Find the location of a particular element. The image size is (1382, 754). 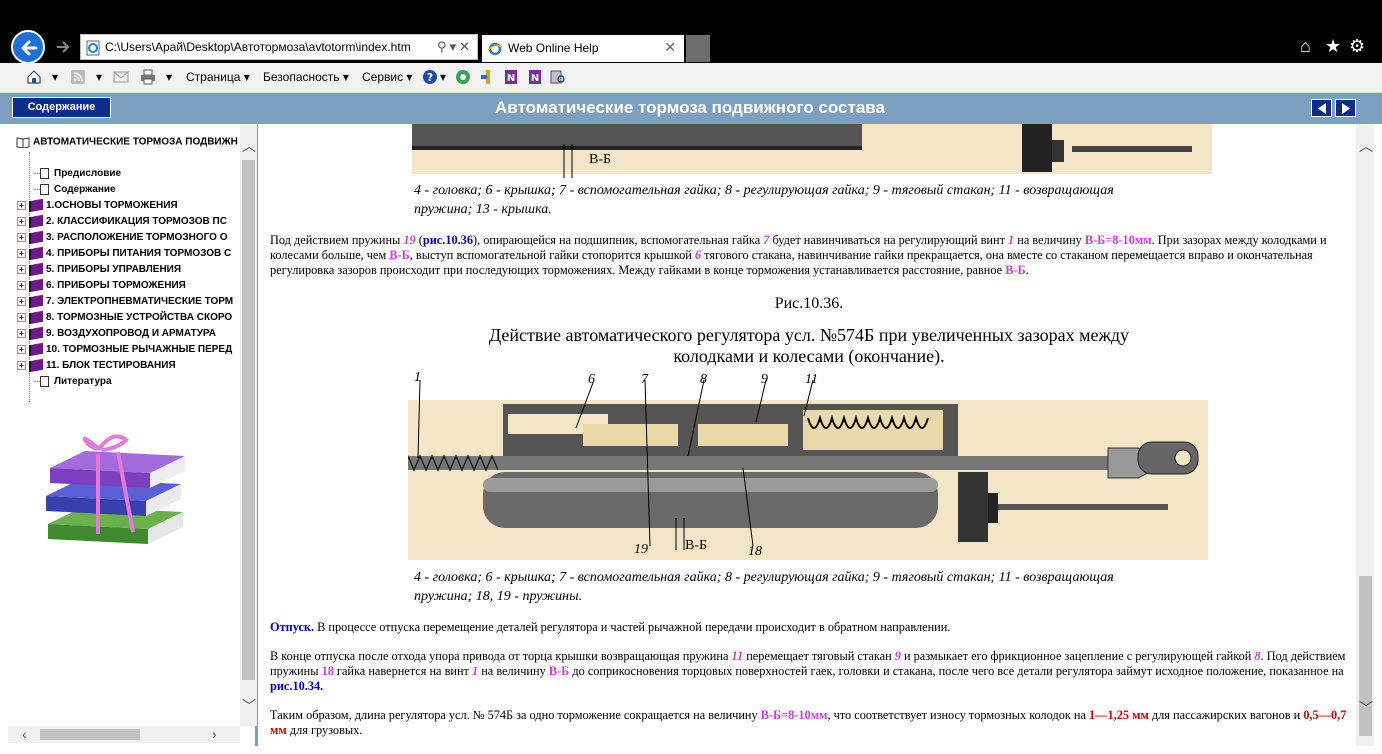

fig1-gap-label: В-Б is located at coordinates (600, 159).